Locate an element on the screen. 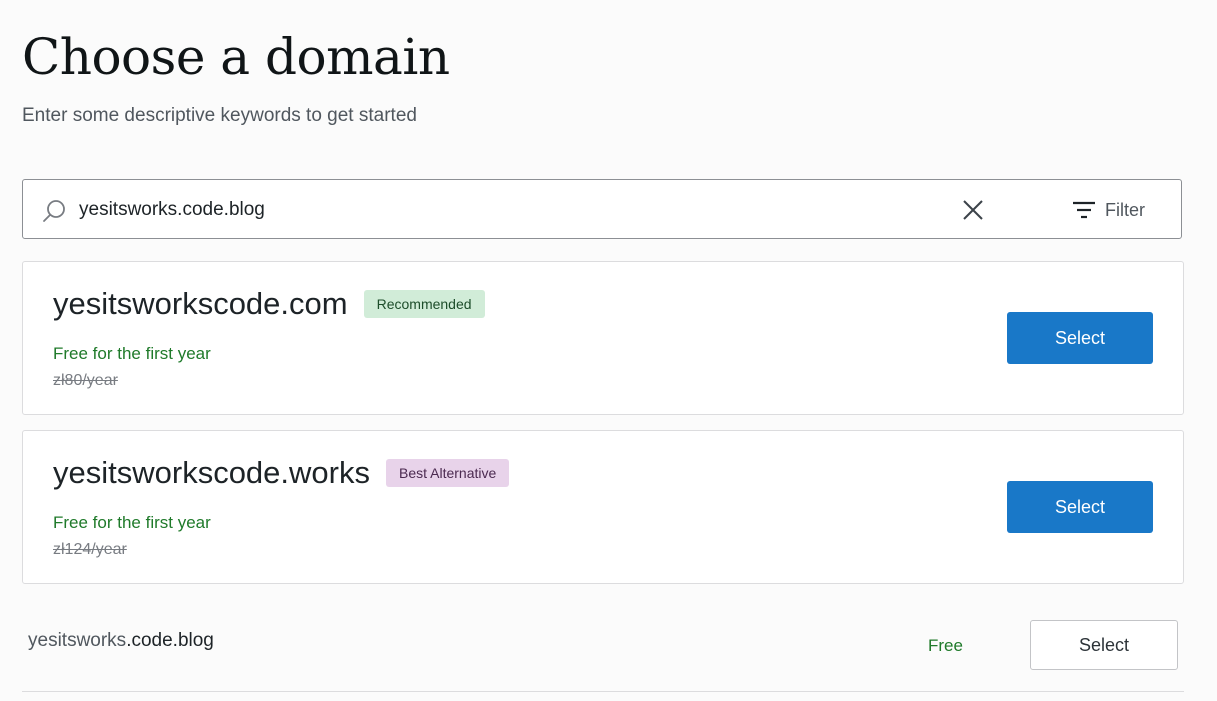 This screenshot has height=701, width=1217. free-domain-row: yesitsworks.code.blog Free Select is located at coordinates (603, 650).